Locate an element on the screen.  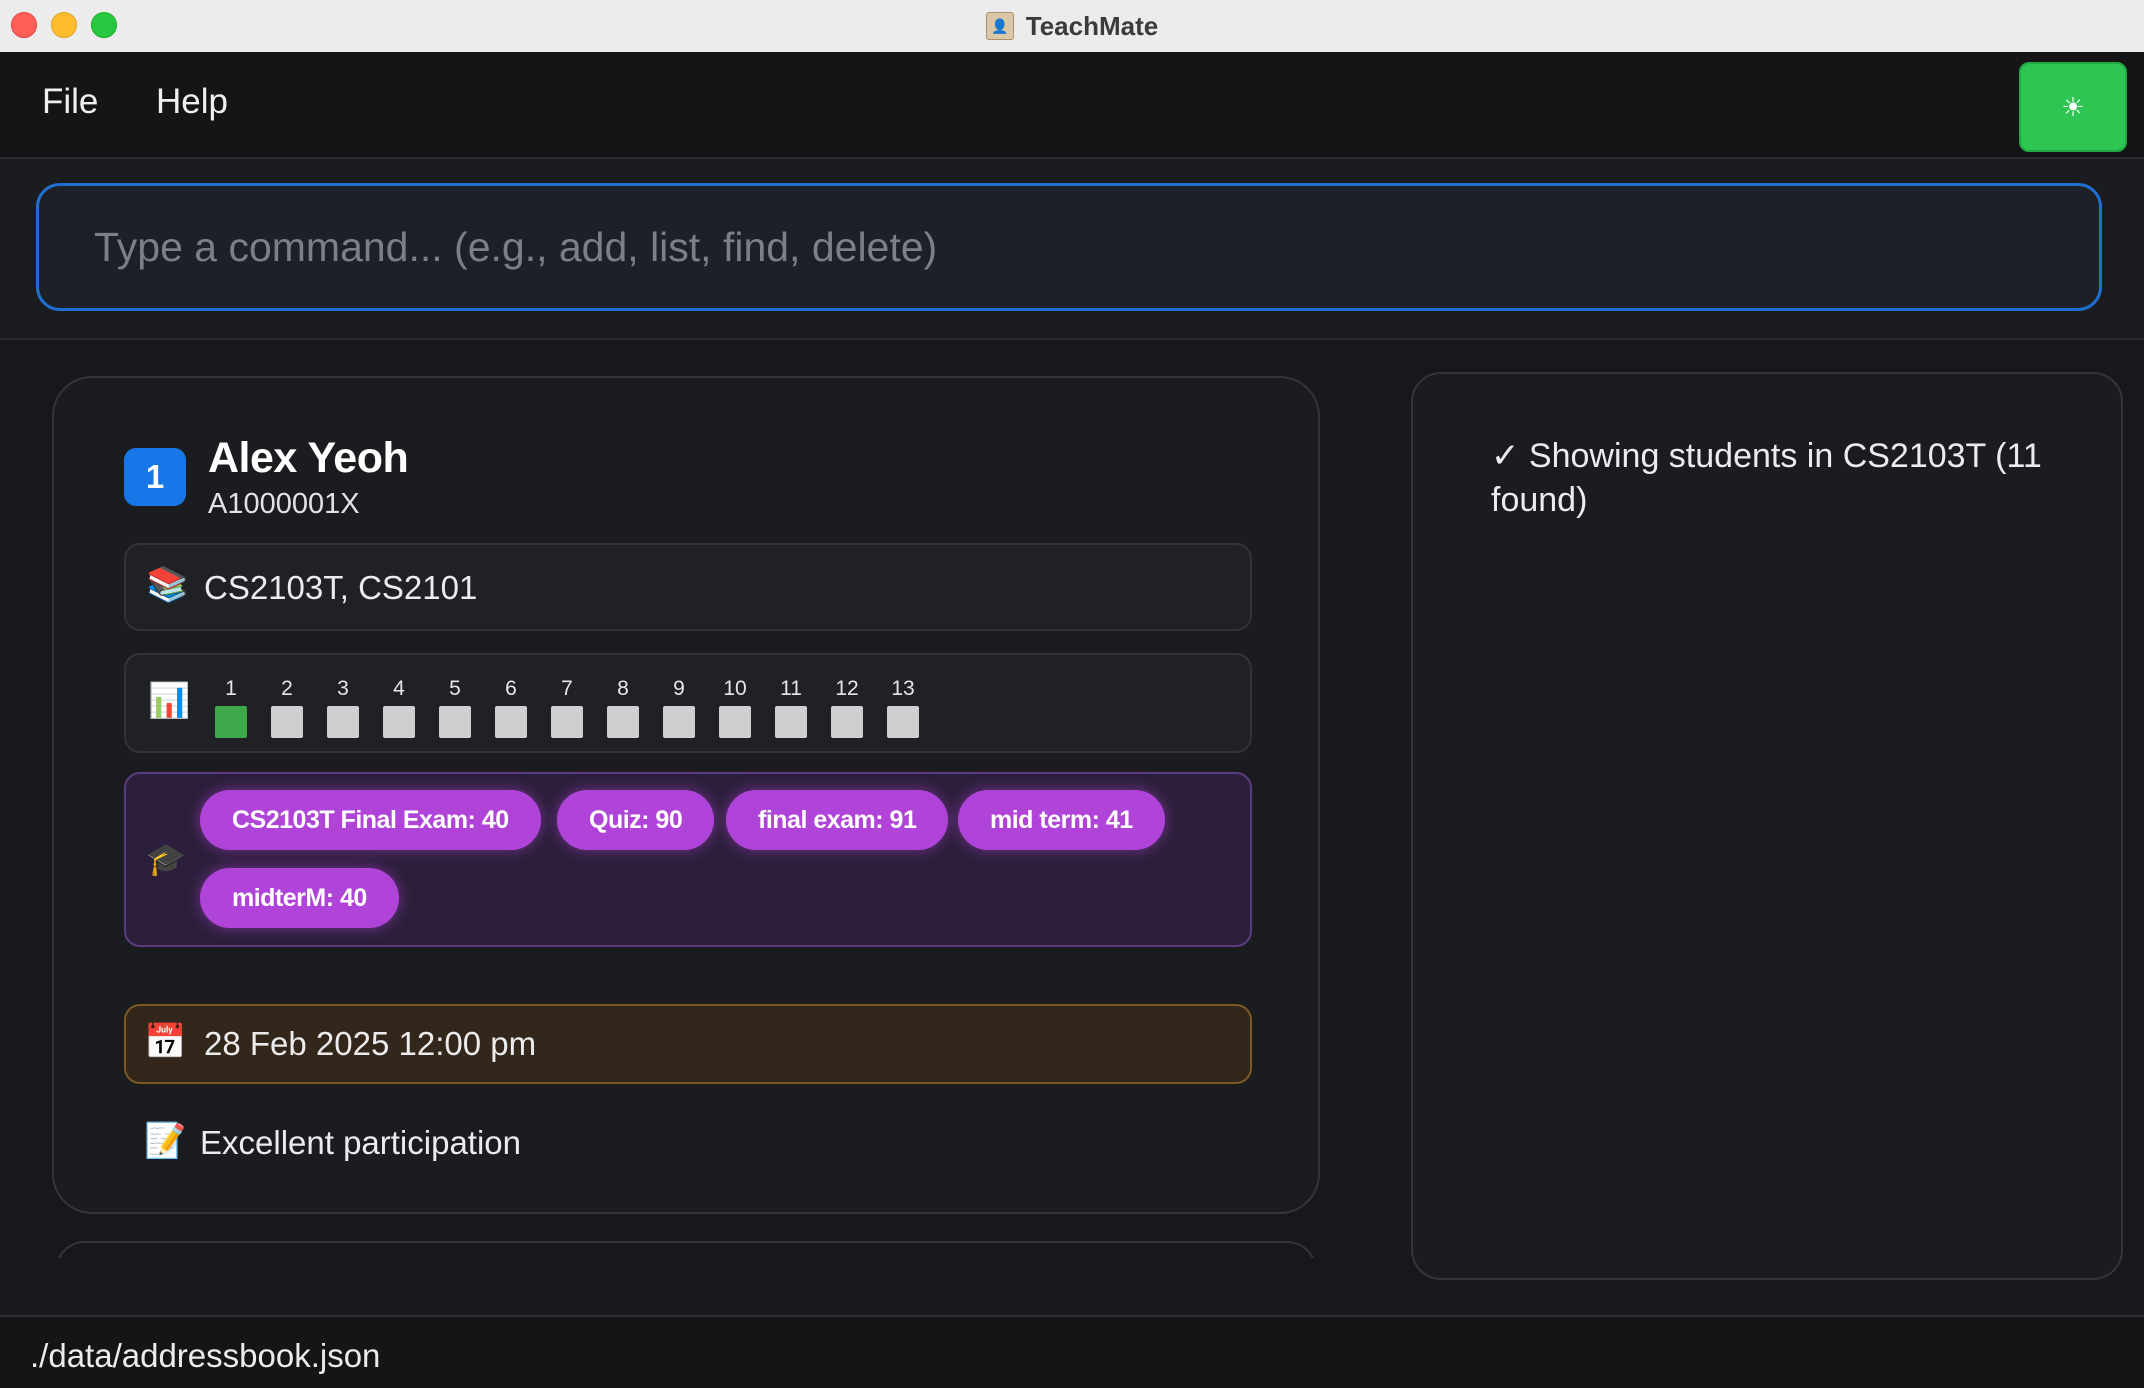
attendance-week: 9 is located at coordinates (679, 706).